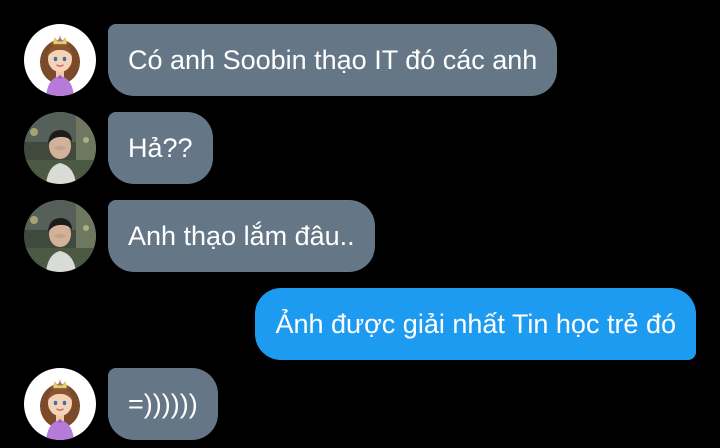  I want to click on incoming-message-bubble: Hả??, so click(160, 148).